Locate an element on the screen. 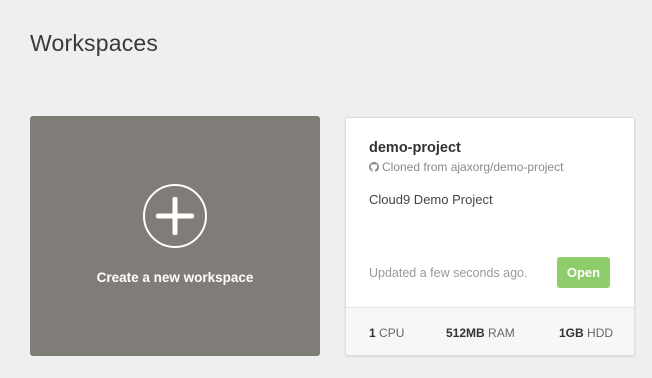 Image resolution: width=652 pixels, height=378 pixels. spec-ram-unit: RAM is located at coordinates (501, 333).